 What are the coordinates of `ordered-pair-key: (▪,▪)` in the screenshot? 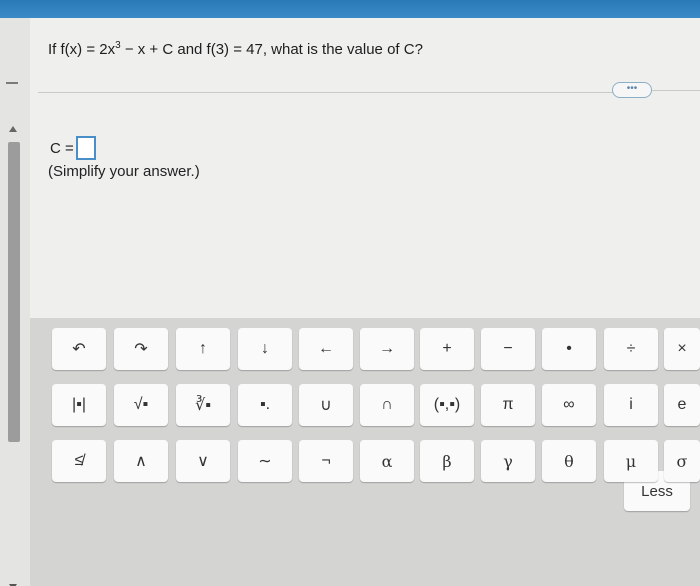 It's located at (447, 405).